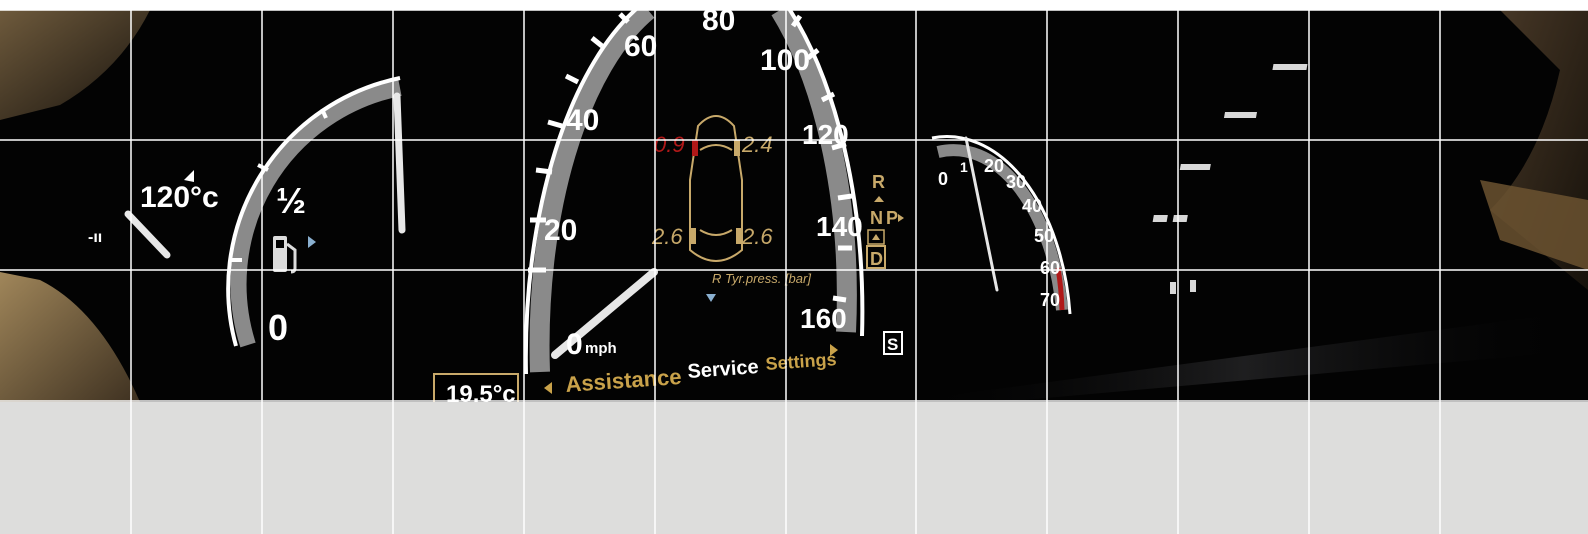 The image size is (1588, 534). I want to click on speed-label-100: 100, so click(785, 60).